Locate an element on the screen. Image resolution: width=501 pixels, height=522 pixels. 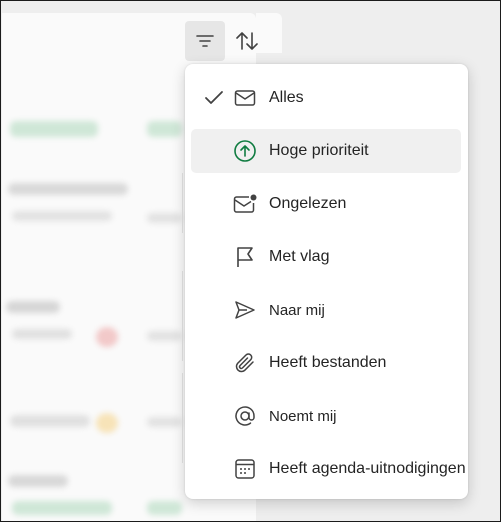
menu-item-heeft-bestanden: Heeft bestanden is located at coordinates (326, 363).